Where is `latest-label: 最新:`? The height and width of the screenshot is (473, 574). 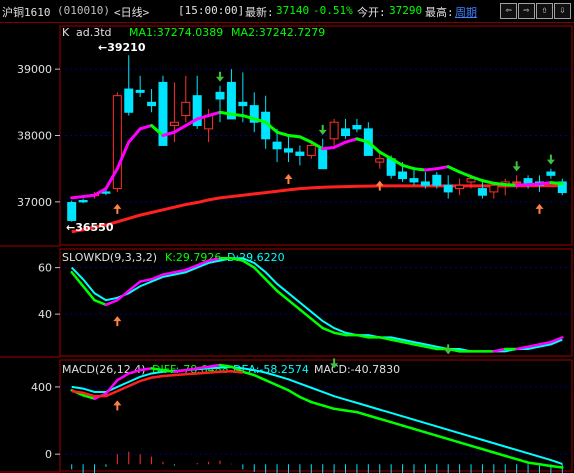 latest-label: 最新: is located at coordinates (259, 12).